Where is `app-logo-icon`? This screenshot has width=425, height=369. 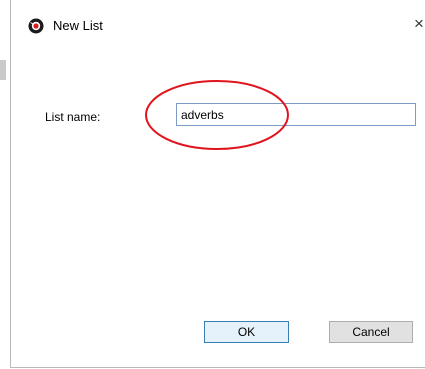 app-logo-icon is located at coordinates (36, 26).